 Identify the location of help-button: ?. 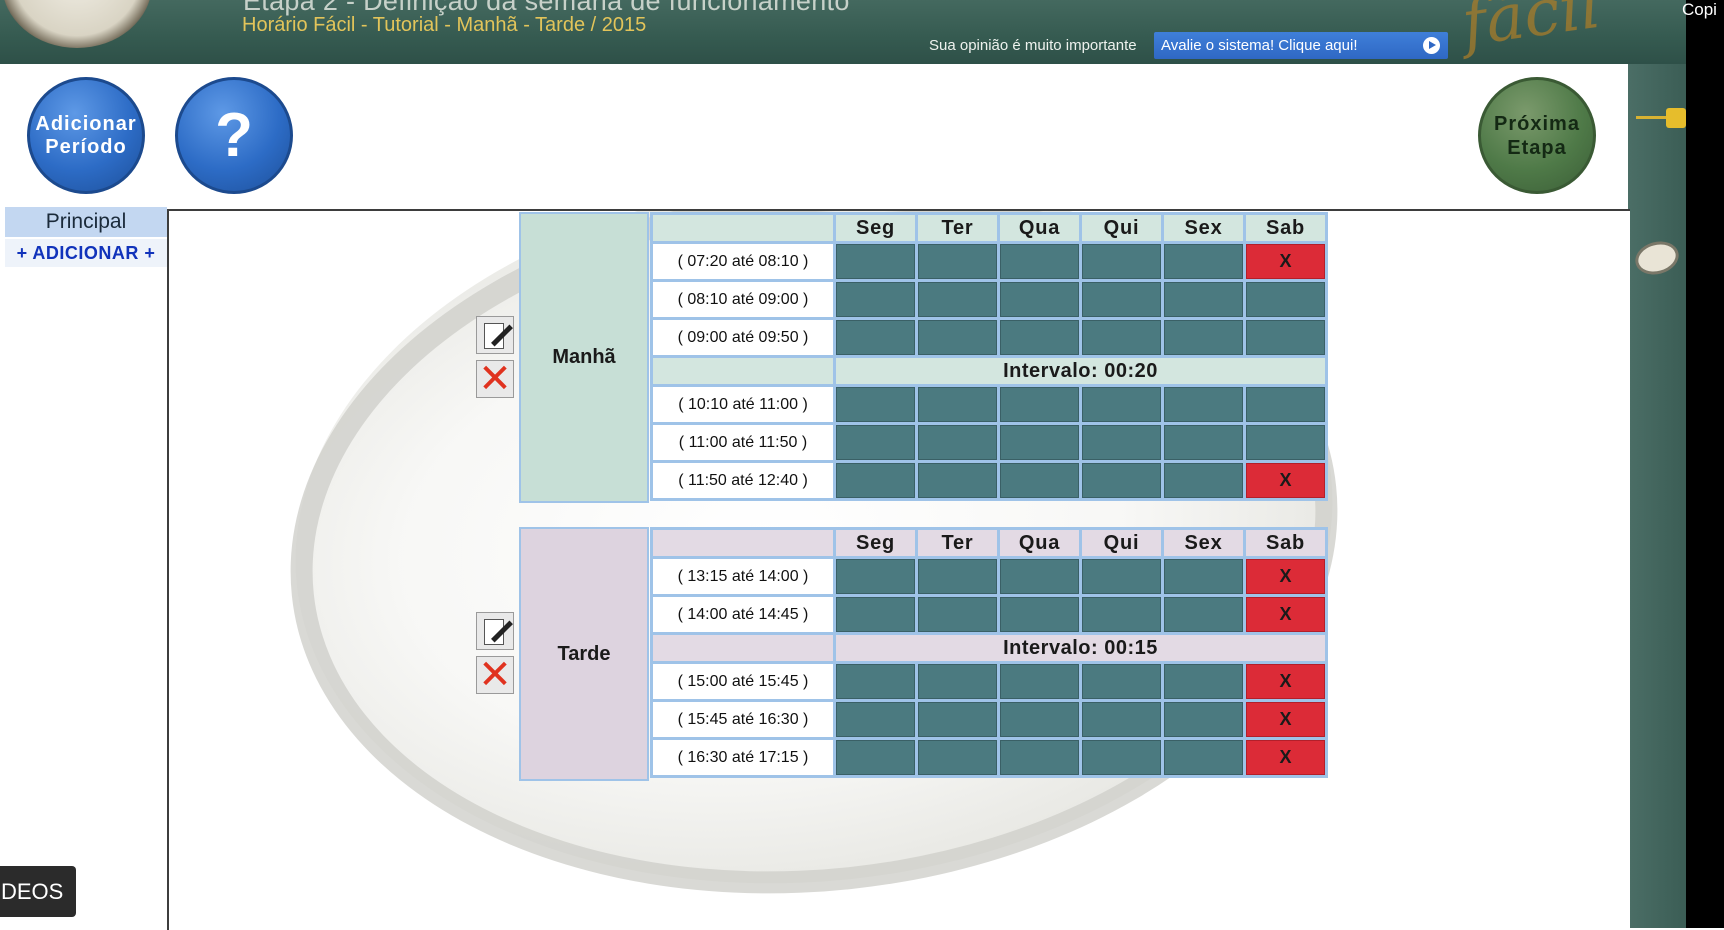
(234, 135).